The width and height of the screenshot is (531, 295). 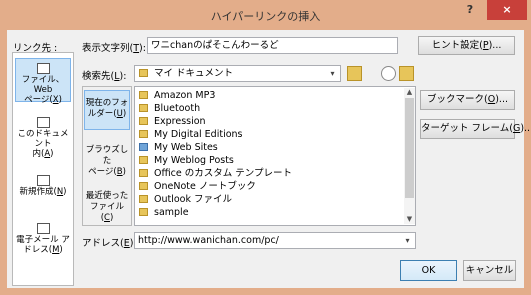 I want to click on link-type-label: ドレス(M), so click(x=43, y=250).